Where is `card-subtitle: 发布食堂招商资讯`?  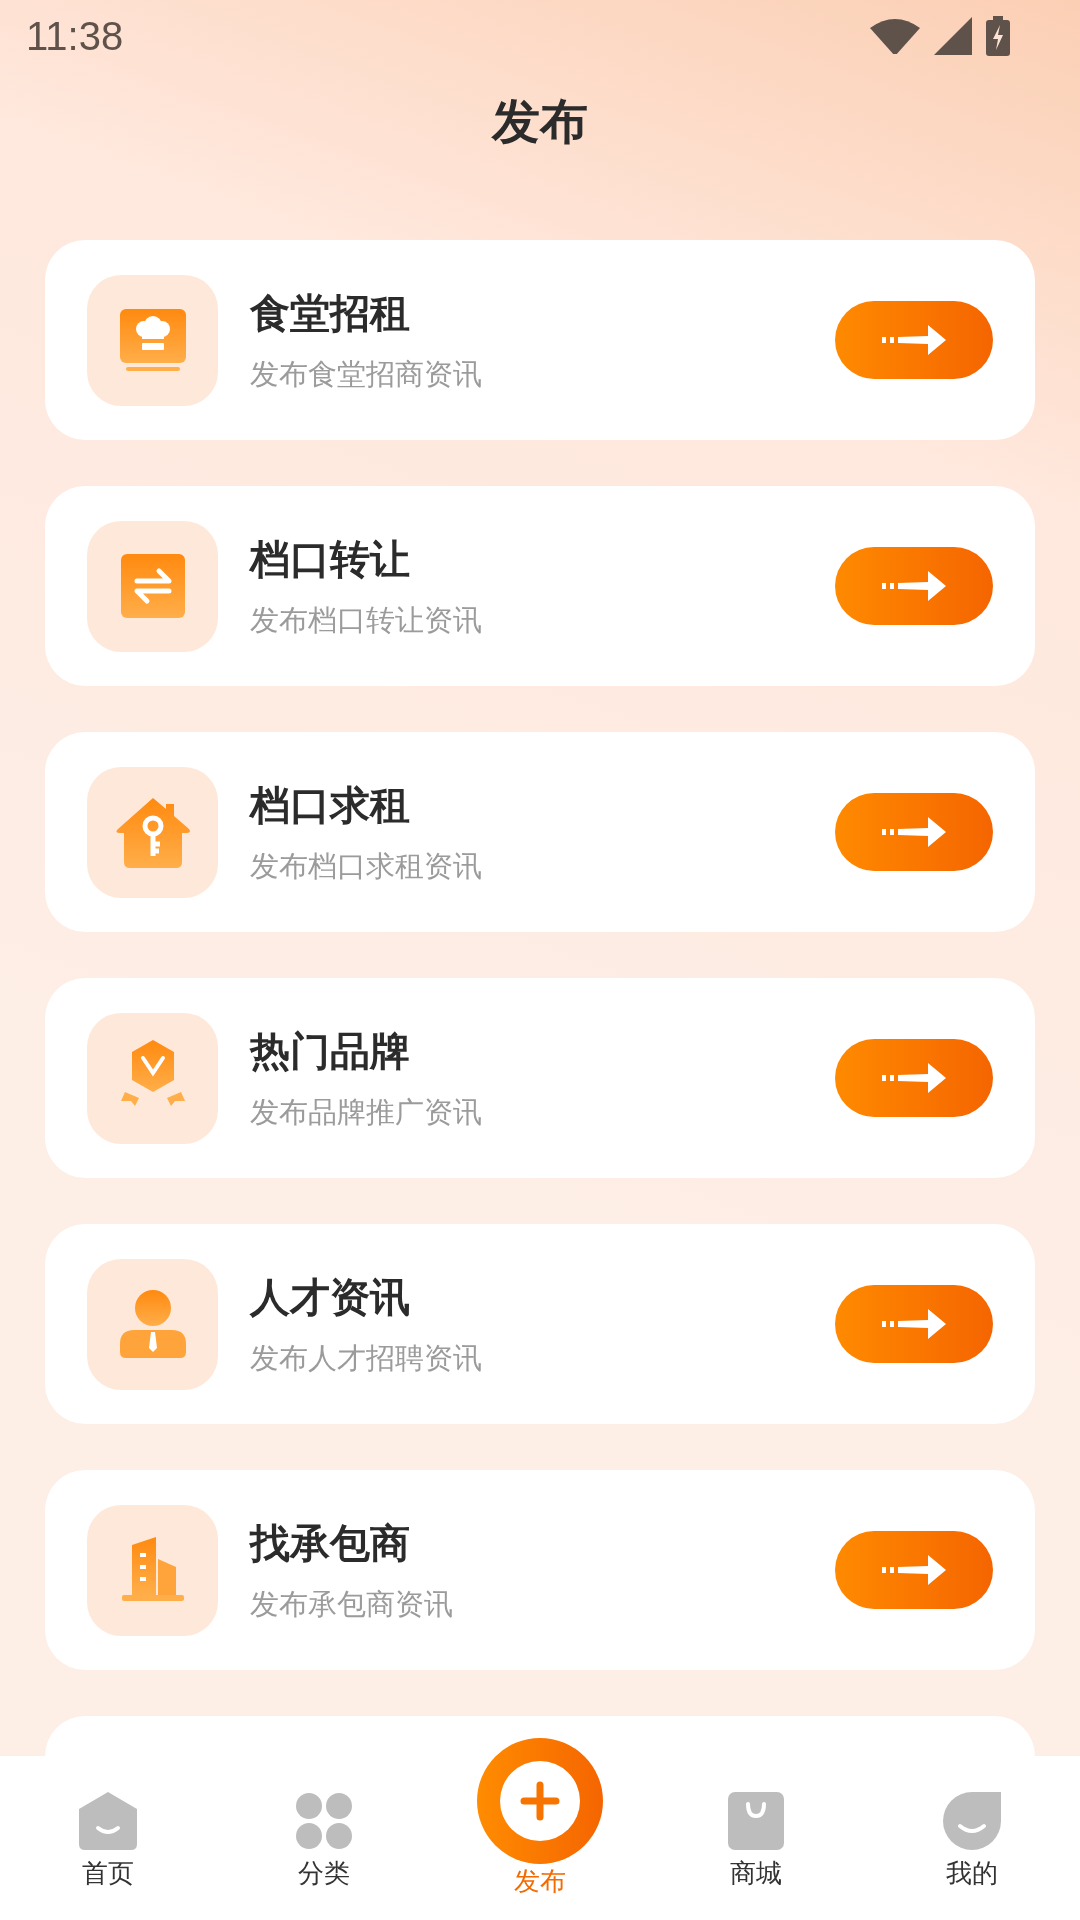 card-subtitle: 发布食堂招商资讯 is located at coordinates (366, 374).